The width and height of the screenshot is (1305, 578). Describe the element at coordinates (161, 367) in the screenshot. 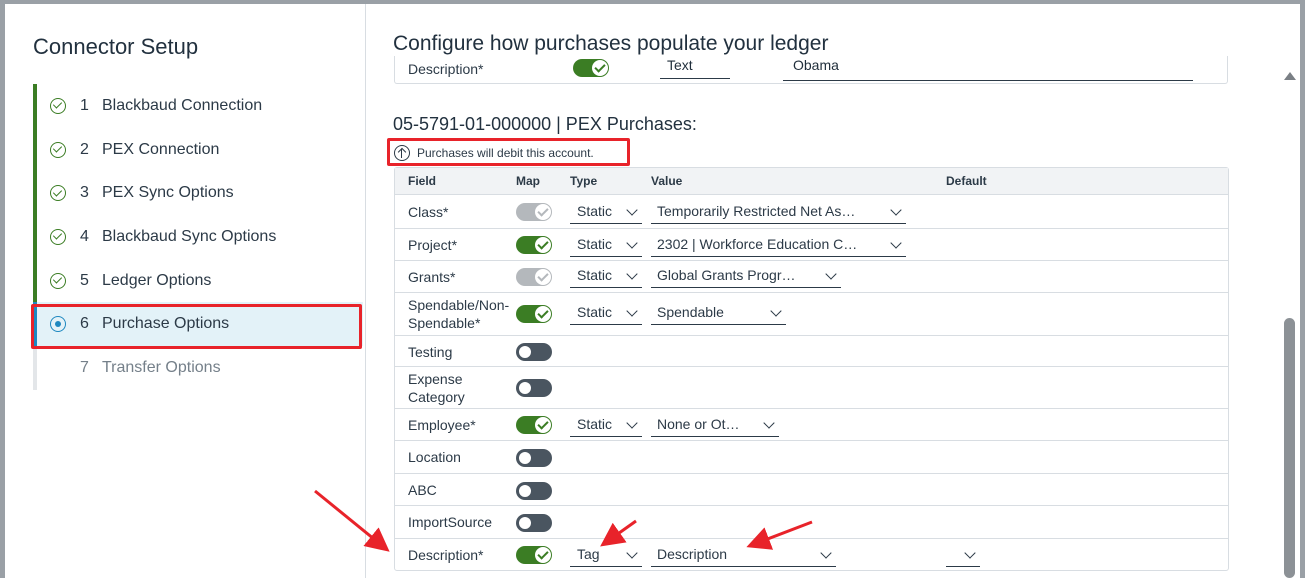

I see `step-label: Transfer Options` at that location.